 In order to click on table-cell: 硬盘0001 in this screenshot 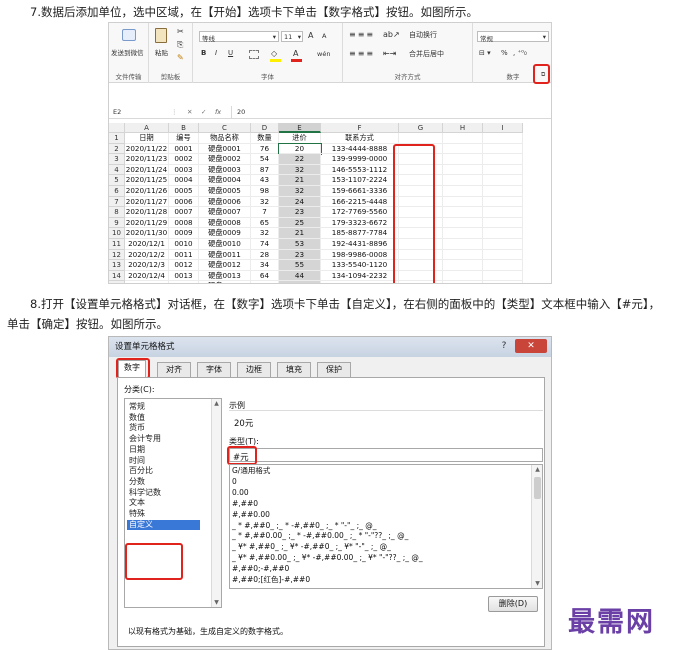, I will do `click(225, 149)`.